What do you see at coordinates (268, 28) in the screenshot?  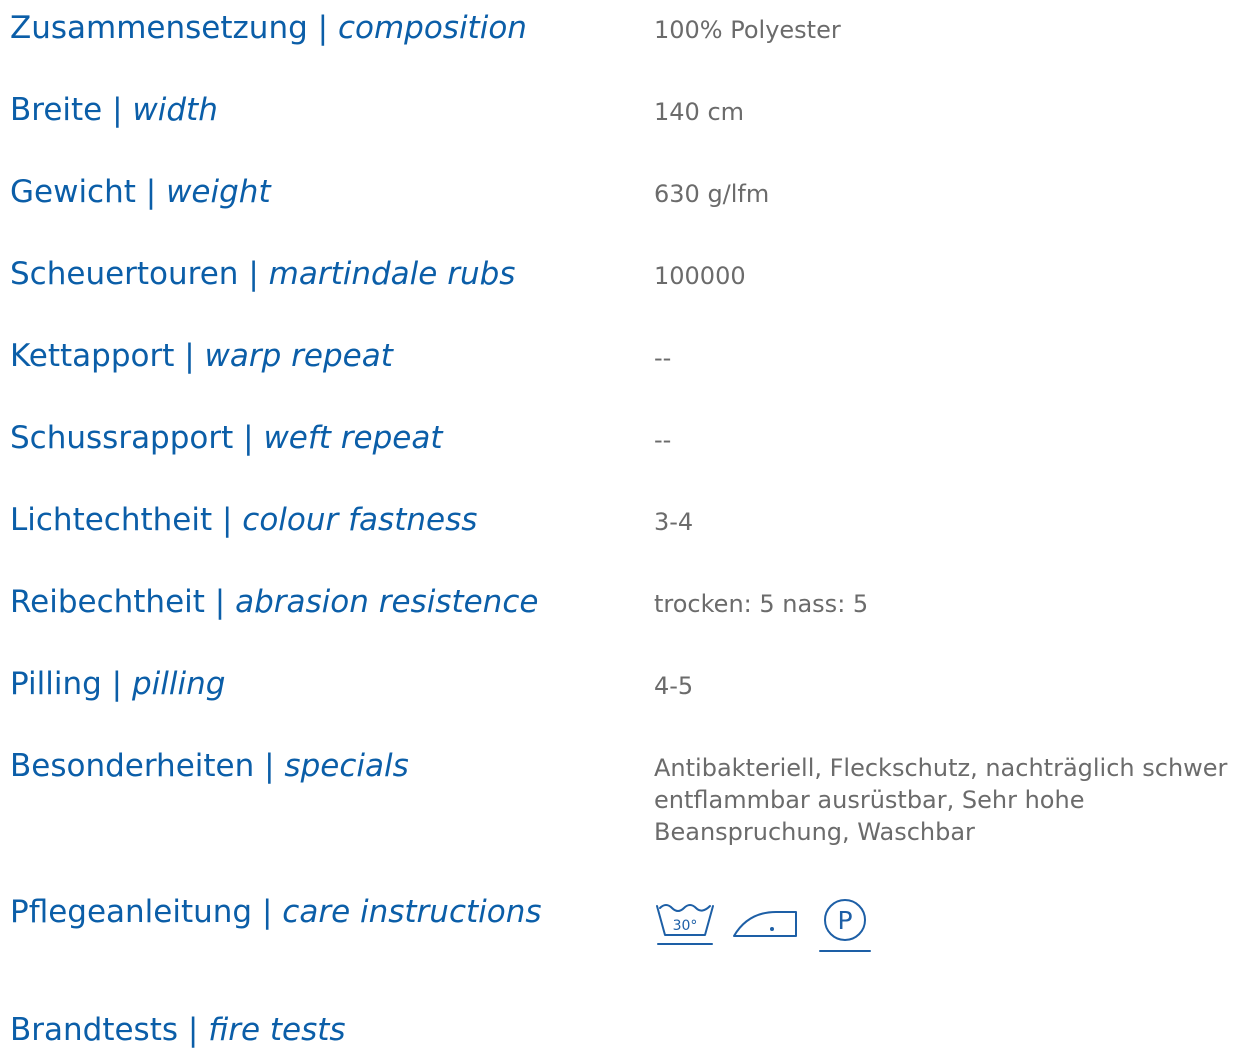 I see `spec-label: Zusammensetzung | composition` at bounding box center [268, 28].